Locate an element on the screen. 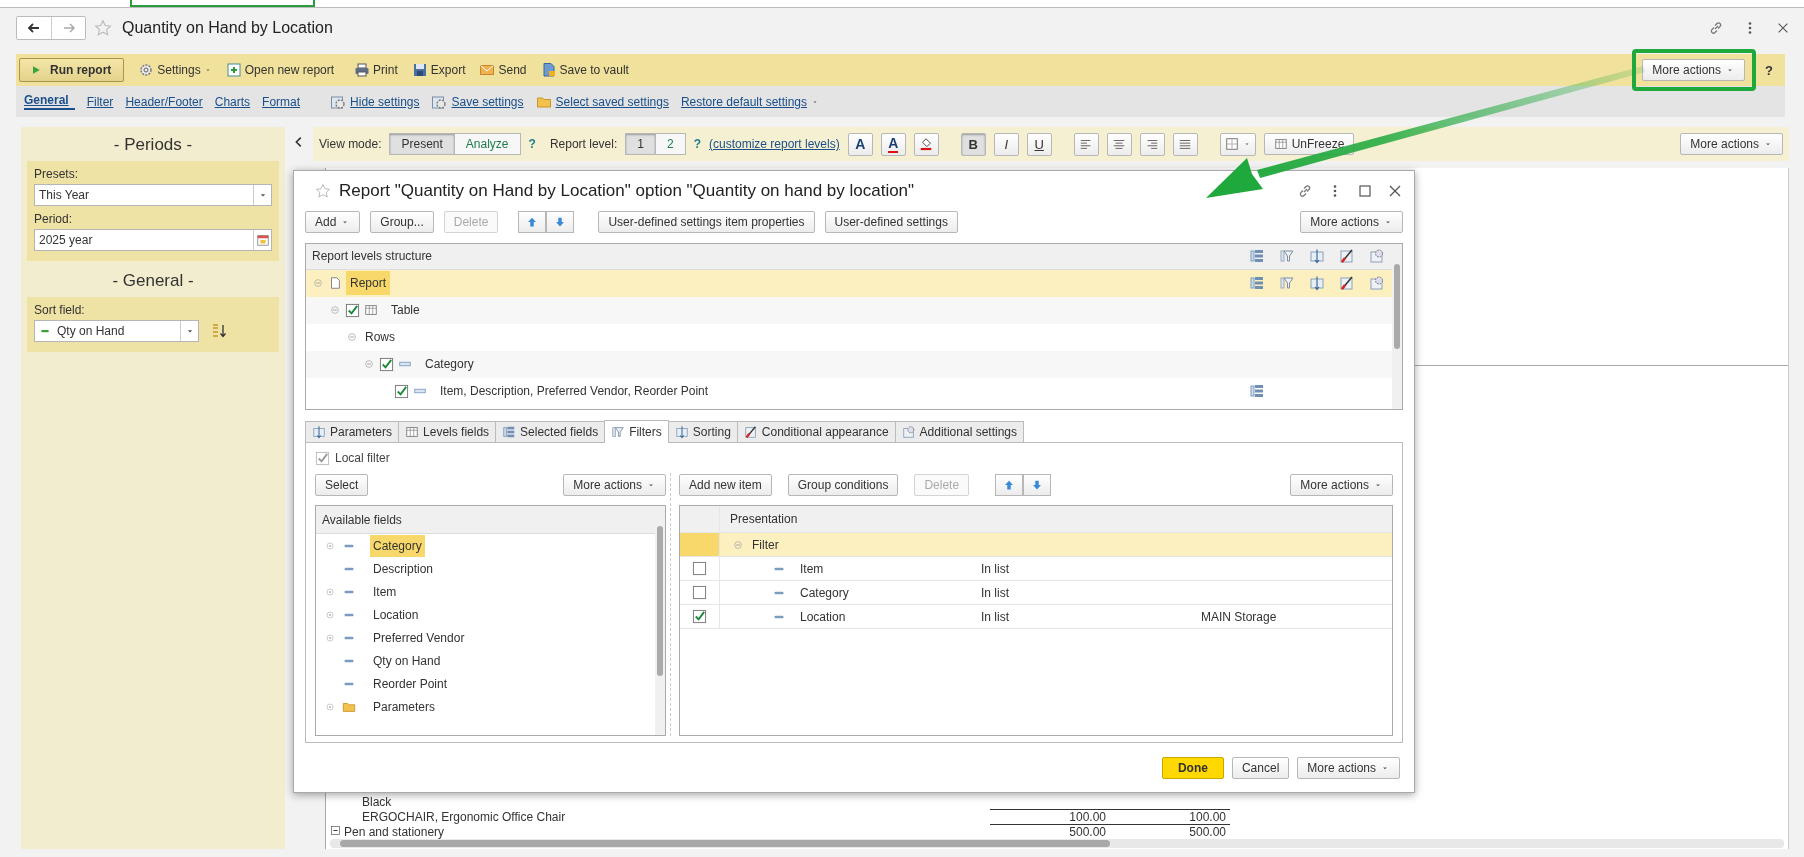 Image resolution: width=1804 pixels, height=857 pixels. list-item: Location is located at coordinates (396, 614).